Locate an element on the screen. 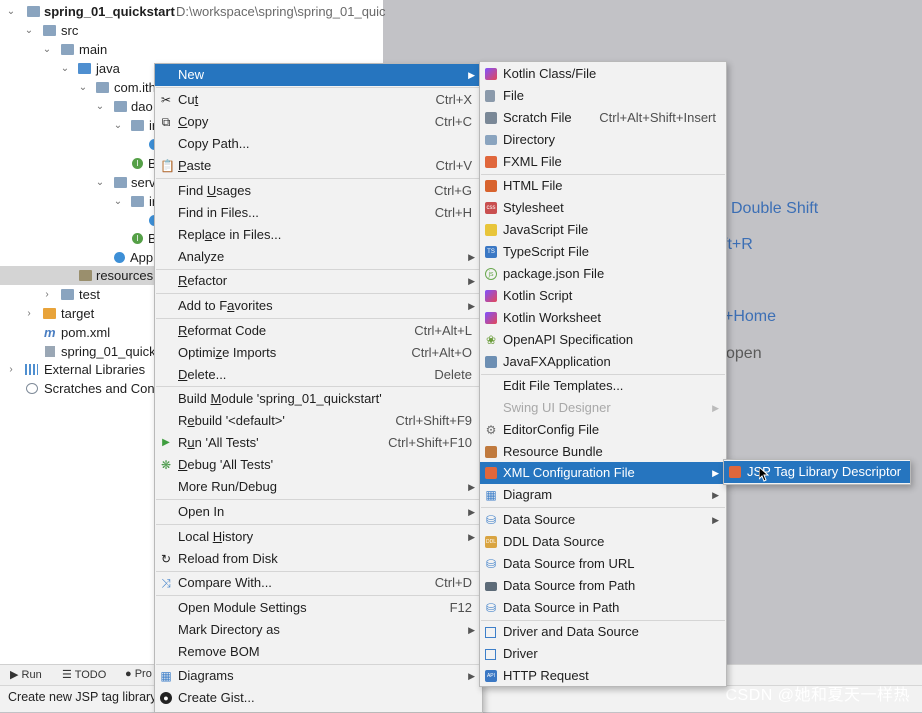  menu-item-delete: Delete... Delete is located at coordinates (318, 375).